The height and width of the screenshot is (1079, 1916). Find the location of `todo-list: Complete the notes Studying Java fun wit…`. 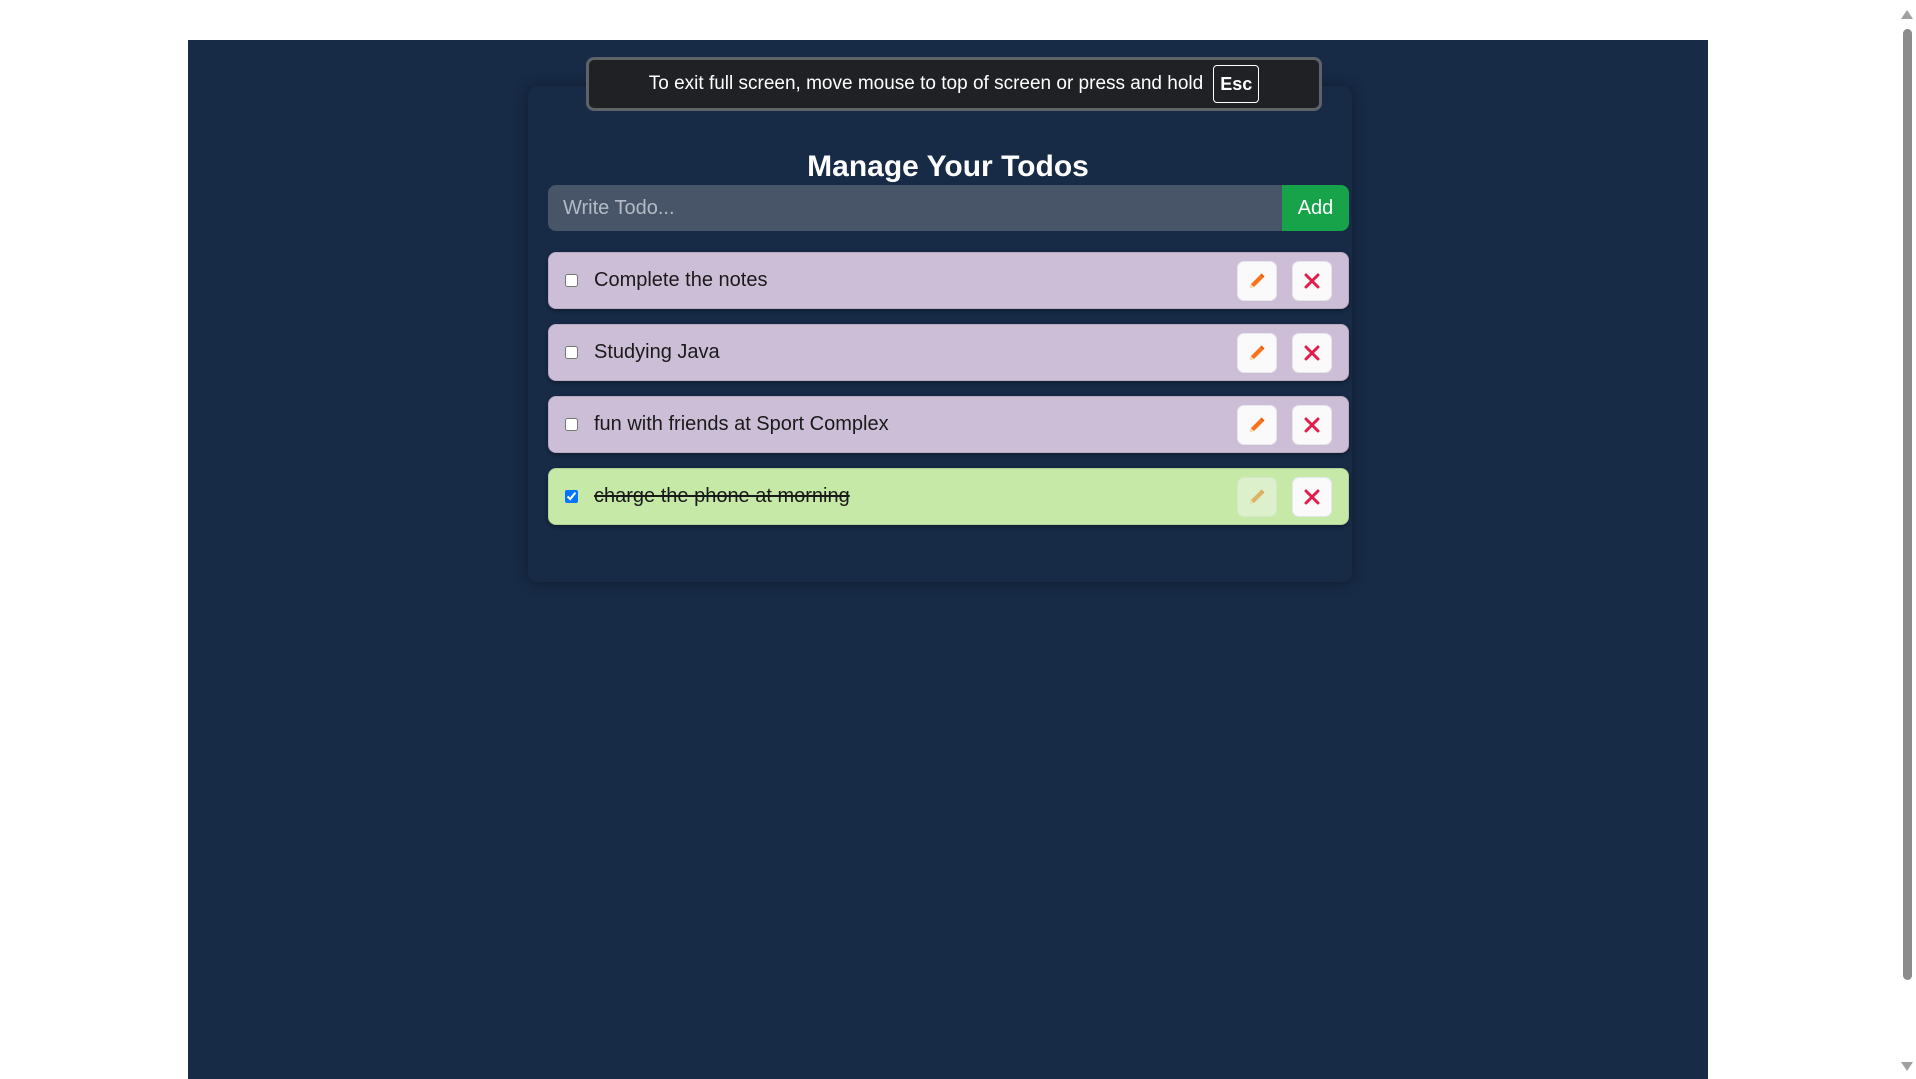

todo-list: Complete the notes Studying Java fun wit… is located at coordinates (948, 396).